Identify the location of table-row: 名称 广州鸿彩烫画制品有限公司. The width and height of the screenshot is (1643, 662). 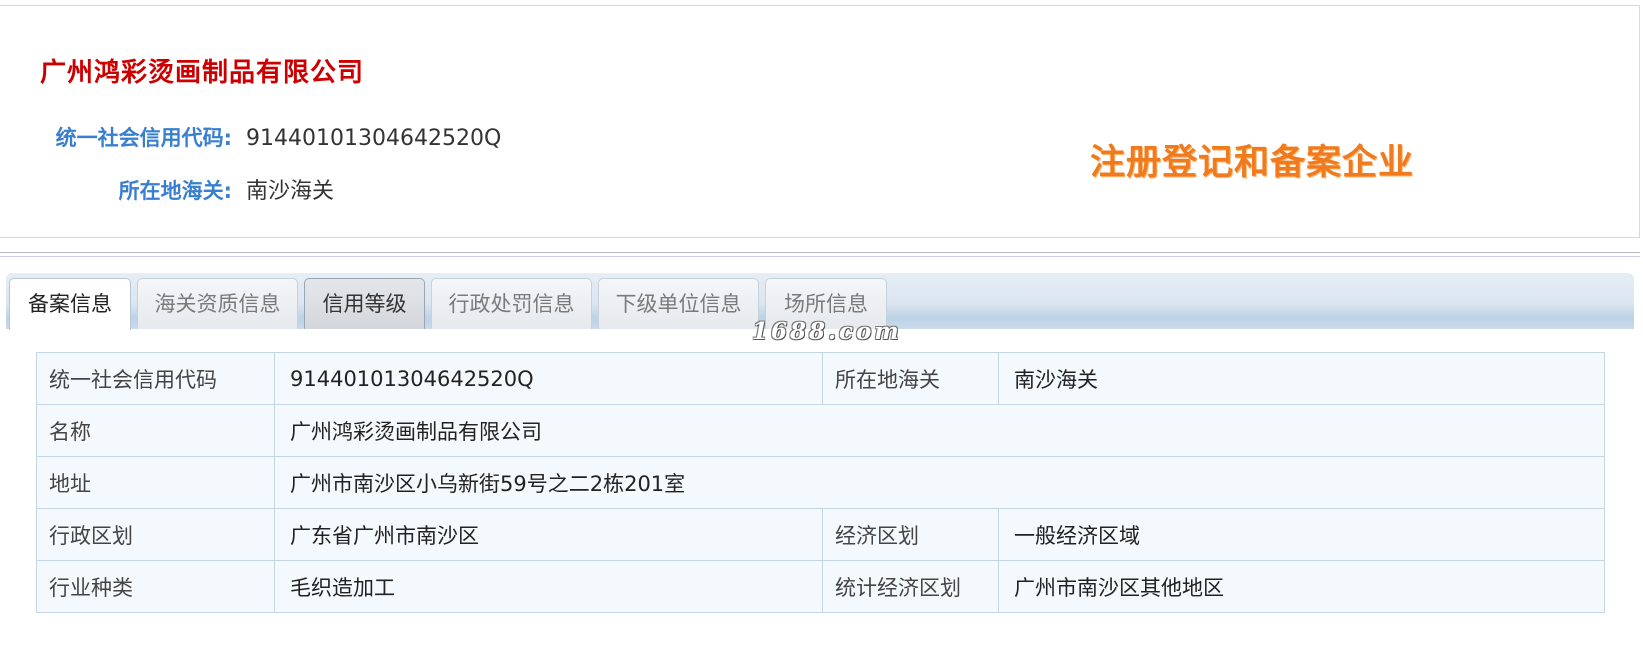
(820, 430).